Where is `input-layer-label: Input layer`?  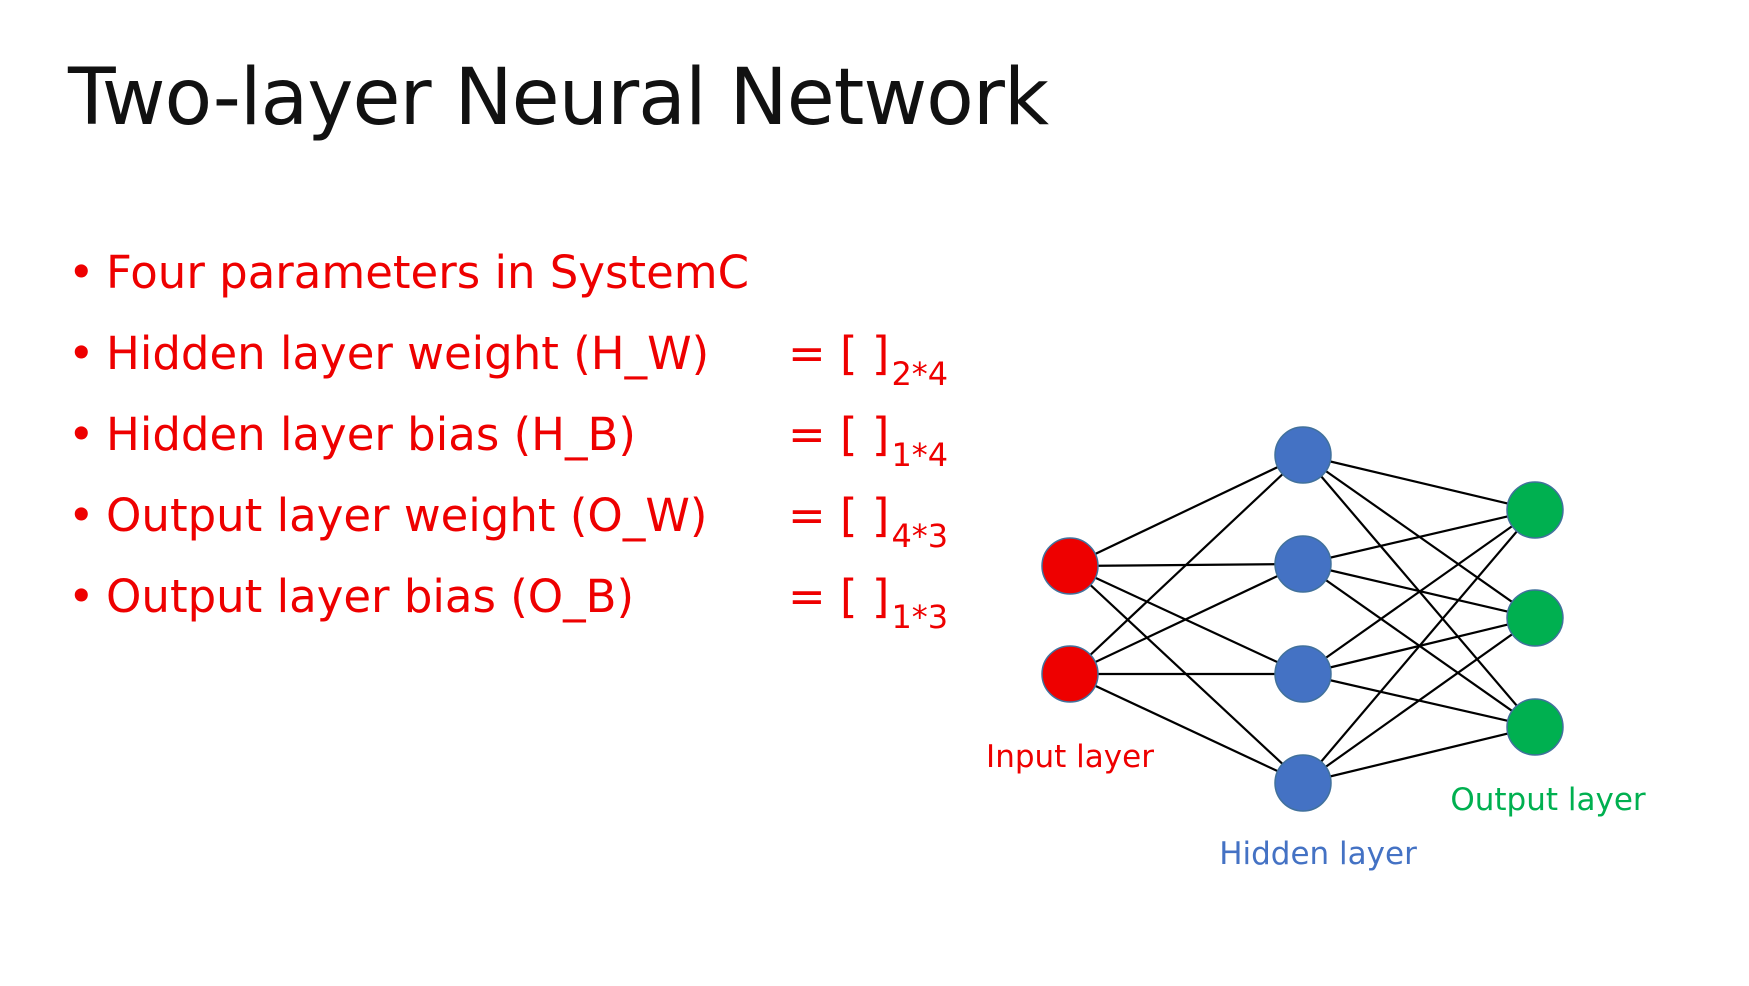 input-layer-label: Input layer is located at coordinates (1070, 757).